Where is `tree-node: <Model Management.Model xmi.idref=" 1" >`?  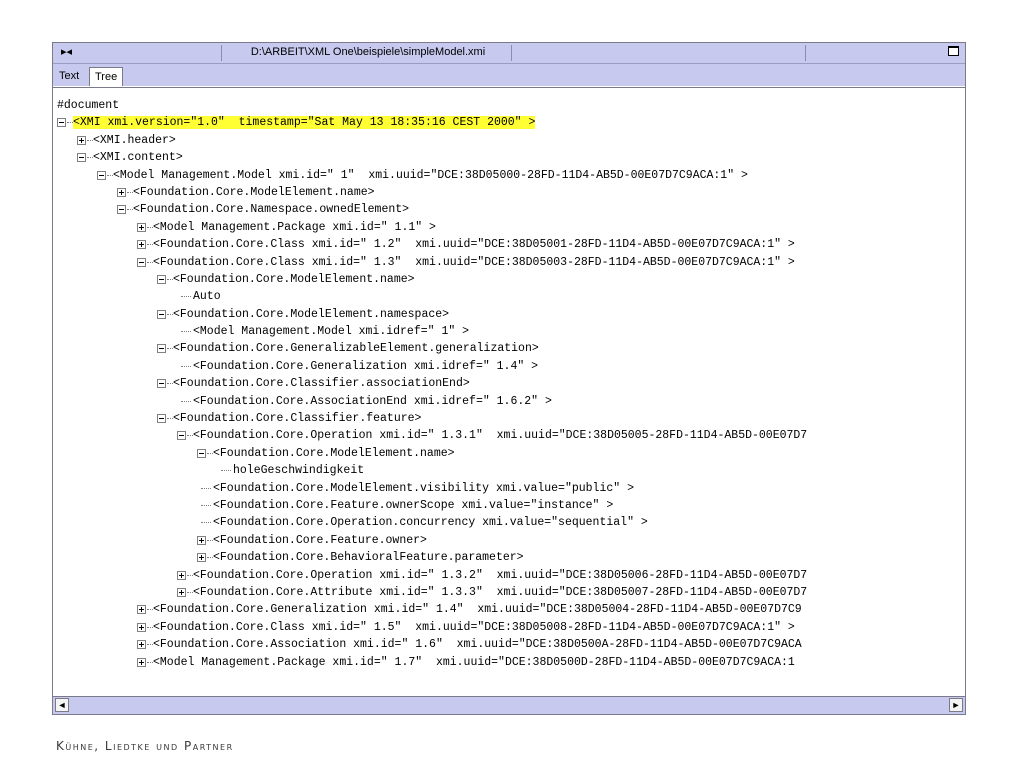 tree-node: <Model Management.Model xmi.idref=" 1" > is located at coordinates (511, 331).